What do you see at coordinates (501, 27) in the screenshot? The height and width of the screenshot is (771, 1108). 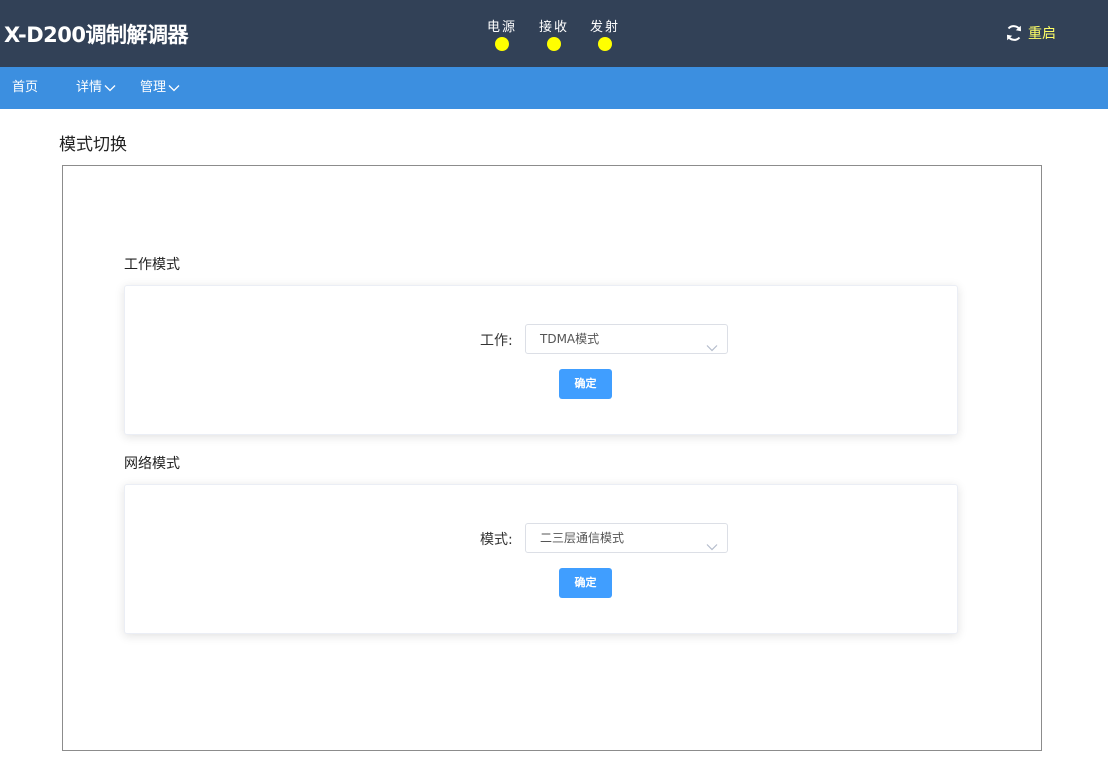 I see `indicator-power-label: 电源` at bounding box center [501, 27].